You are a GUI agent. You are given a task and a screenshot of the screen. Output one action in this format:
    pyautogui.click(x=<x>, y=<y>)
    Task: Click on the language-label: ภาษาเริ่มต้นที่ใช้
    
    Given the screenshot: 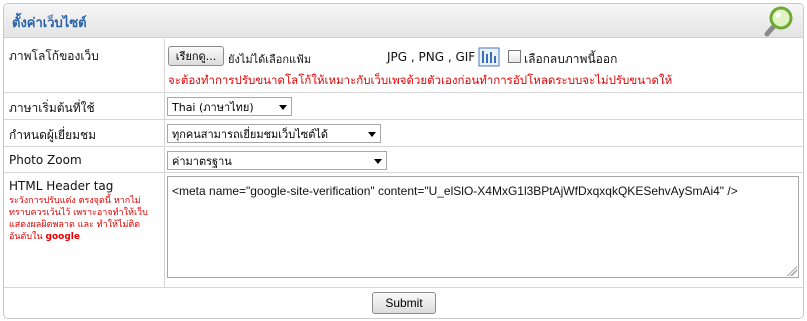 What is the action you would take?
    pyautogui.click(x=52, y=108)
    